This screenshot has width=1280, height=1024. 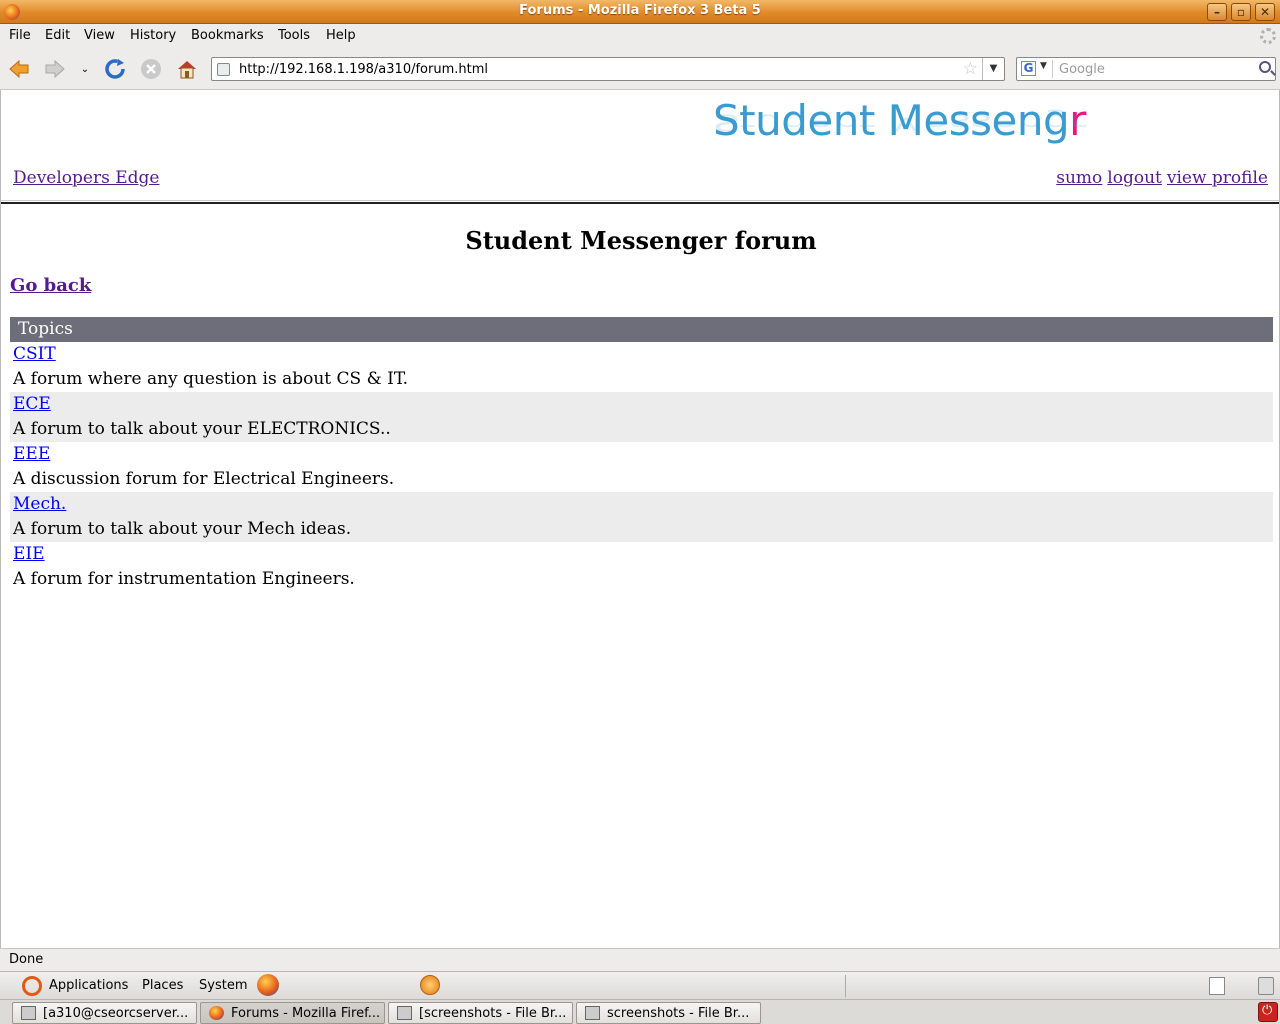 I want to click on logout-link: logout, so click(x=1134, y=178).